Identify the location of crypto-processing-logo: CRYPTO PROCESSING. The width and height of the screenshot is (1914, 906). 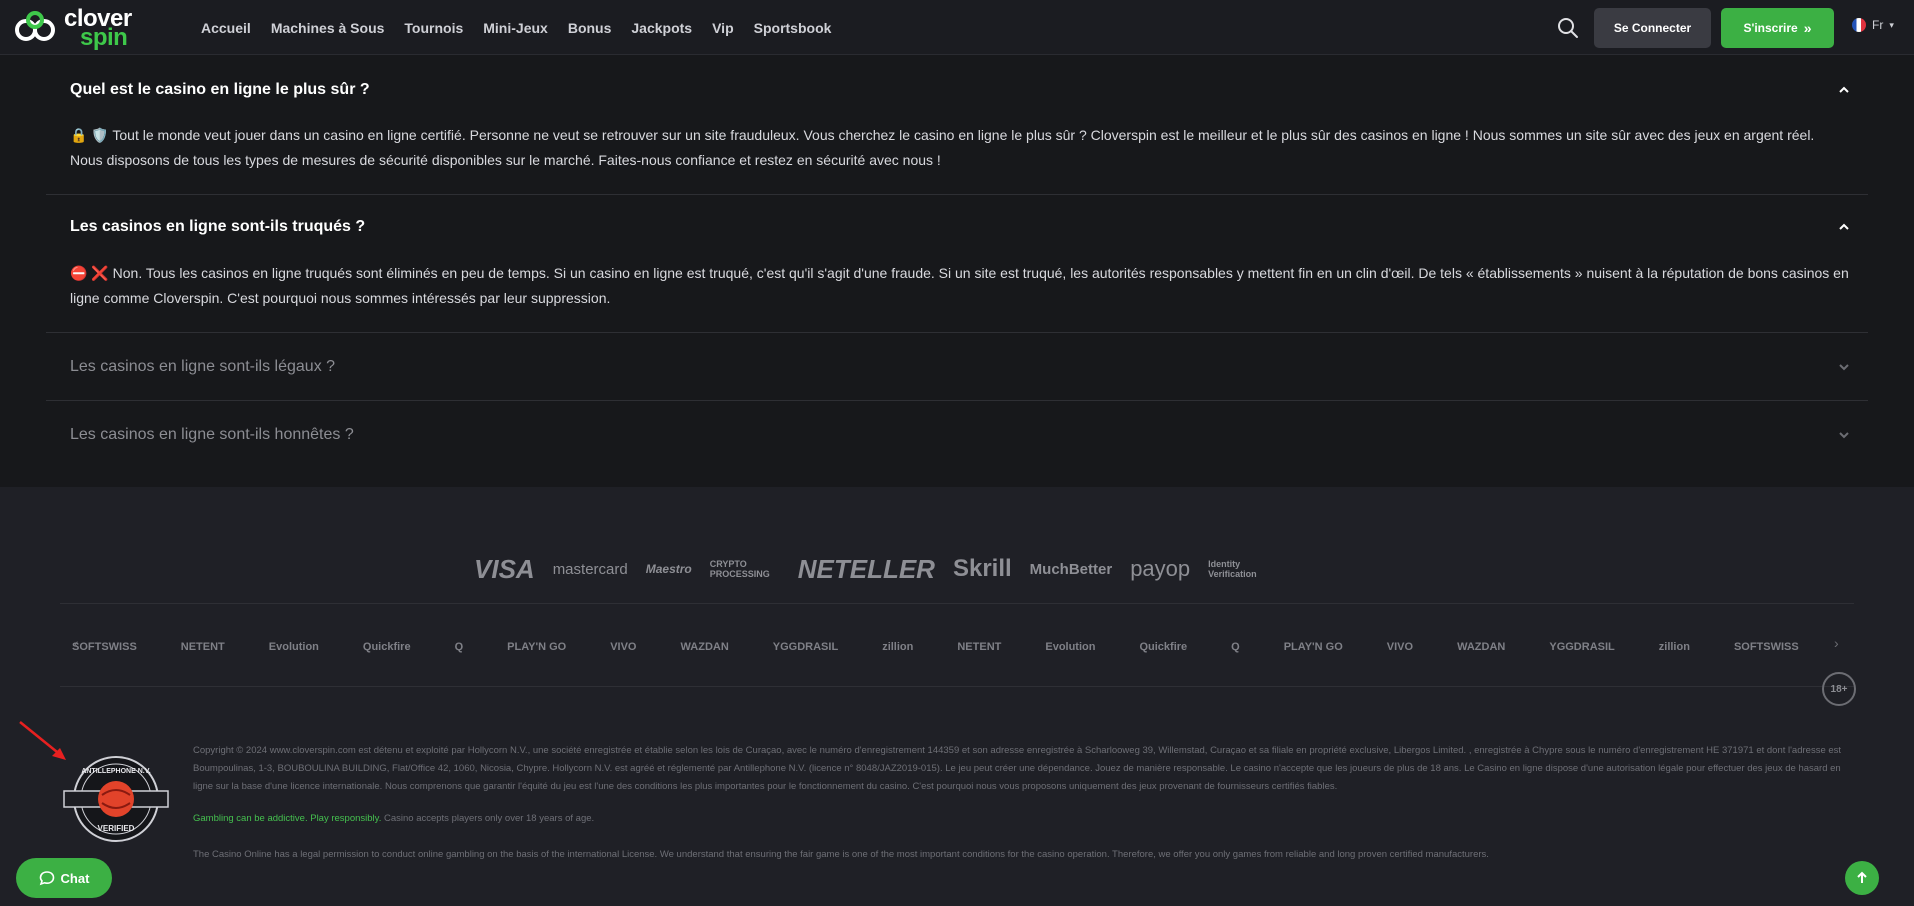
(739, 569).